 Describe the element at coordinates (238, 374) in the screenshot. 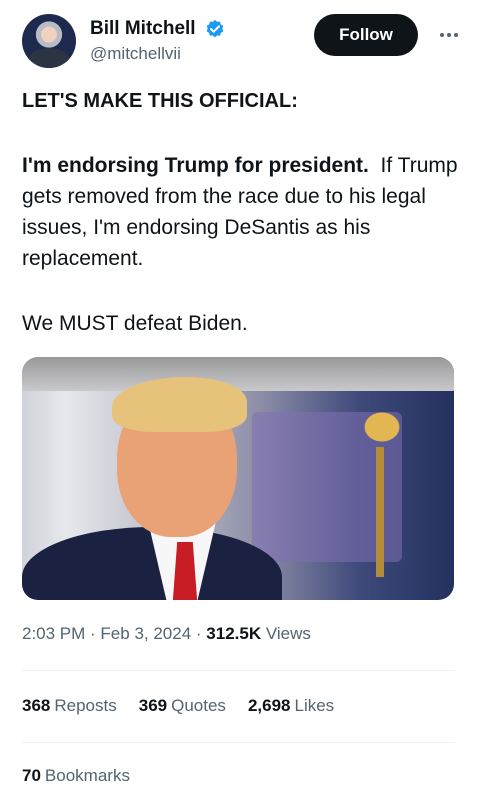

I see `photo-ceiling` at that location.